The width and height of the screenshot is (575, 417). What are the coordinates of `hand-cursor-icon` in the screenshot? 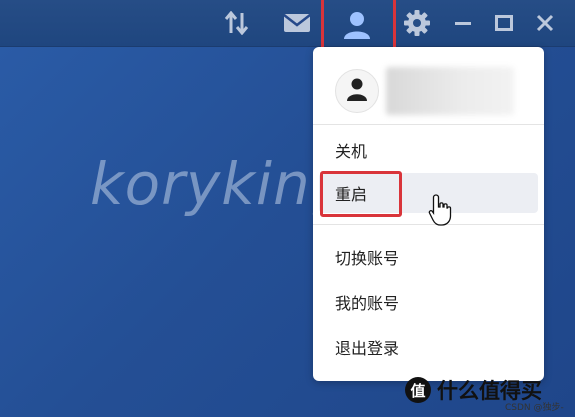 It's located at (440, 212).